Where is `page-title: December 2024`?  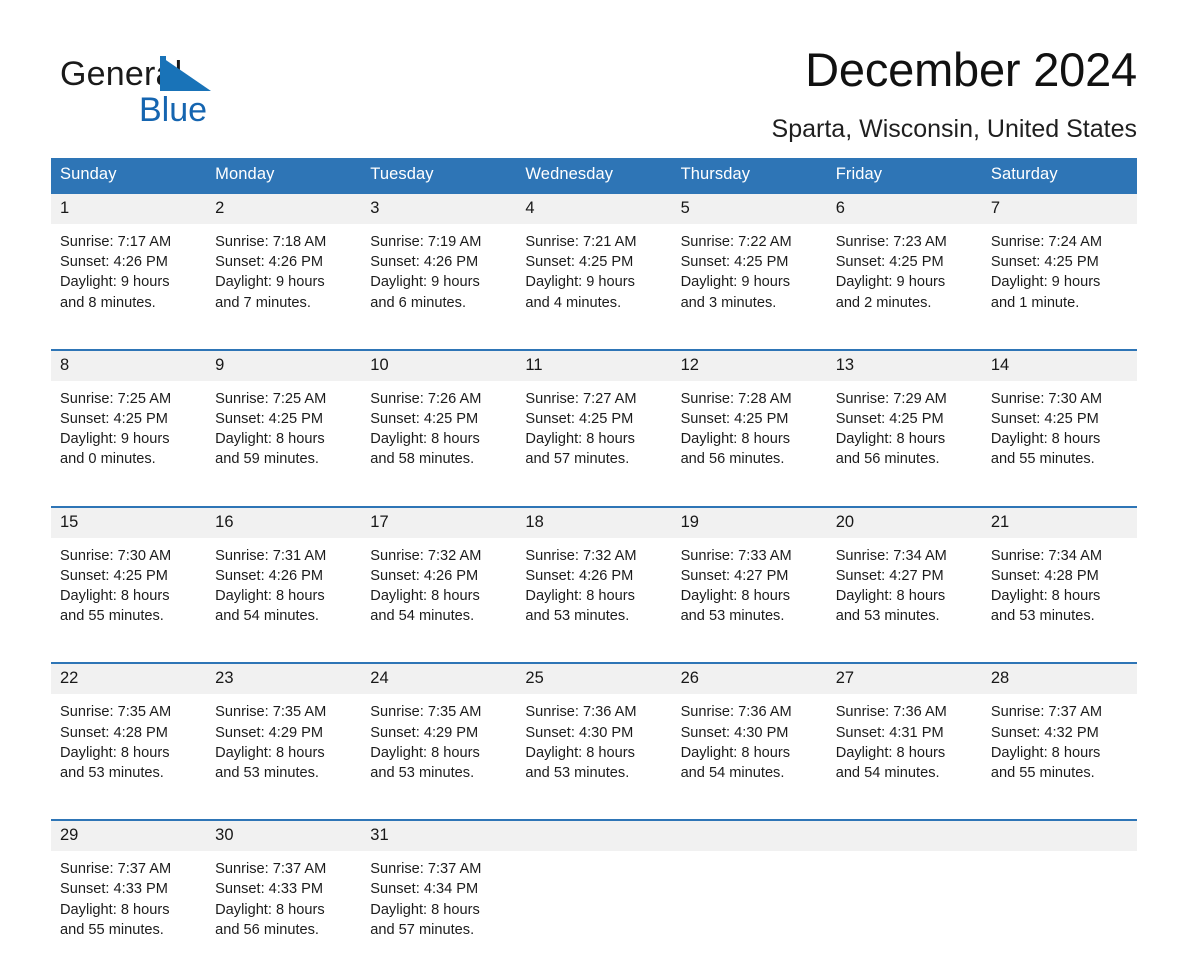
page-title: December 2024 is located at coordinates (971, 69).